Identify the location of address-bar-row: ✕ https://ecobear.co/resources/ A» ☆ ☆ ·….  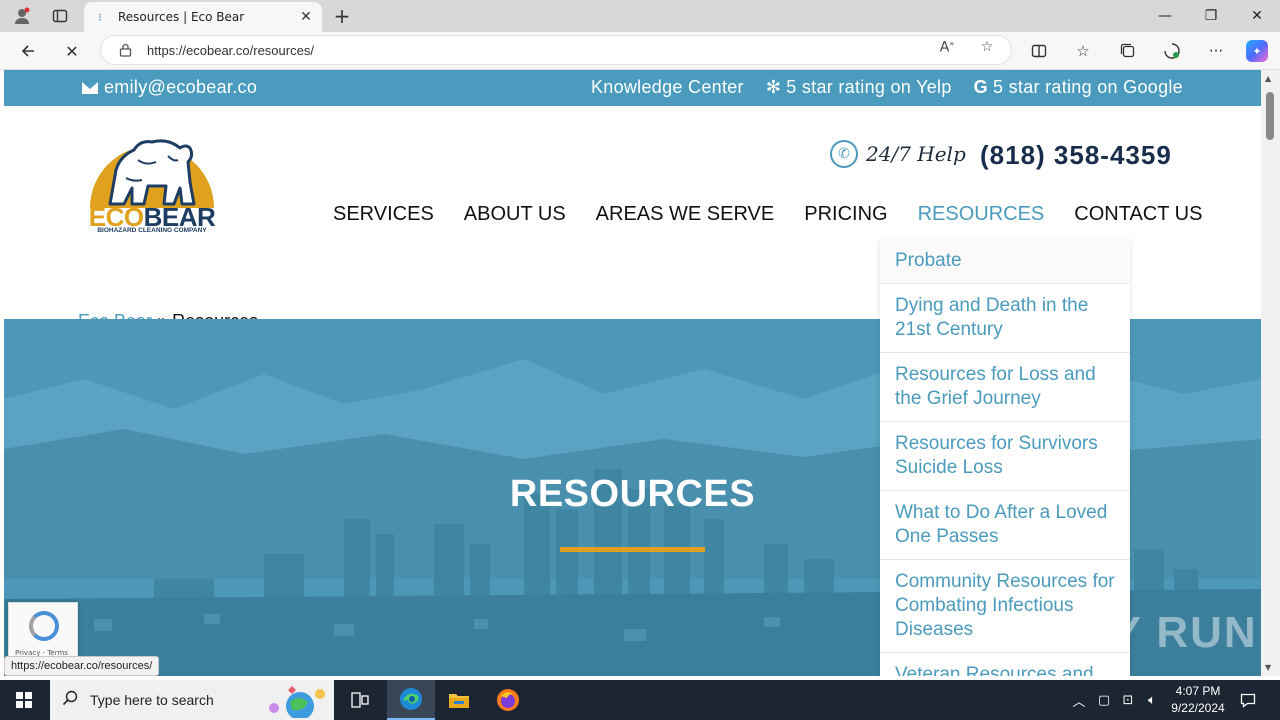
(640, 51).